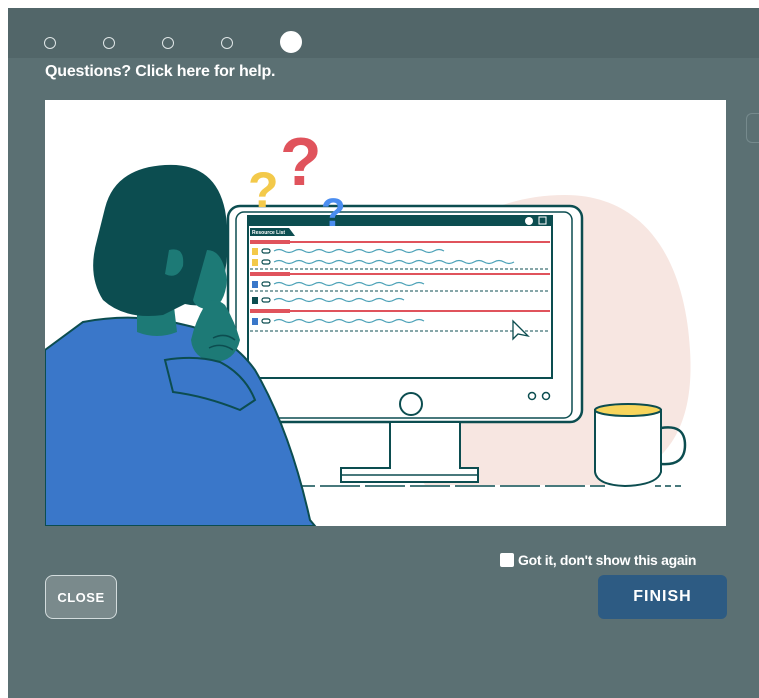  I want to click on finish-button: FINISH, so click(662, 597).